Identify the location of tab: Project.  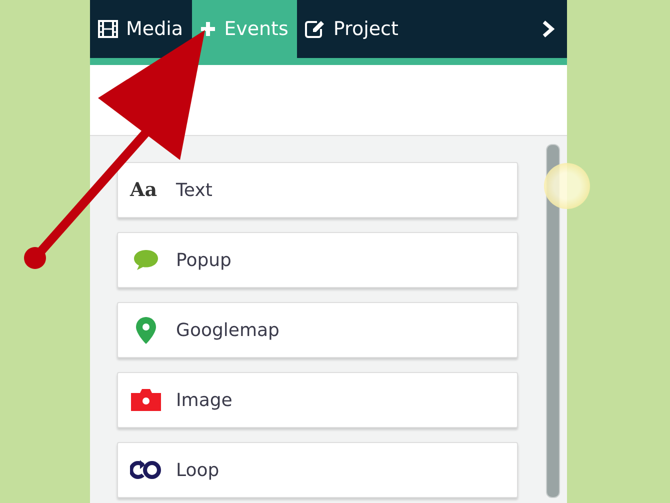
(352, 29).